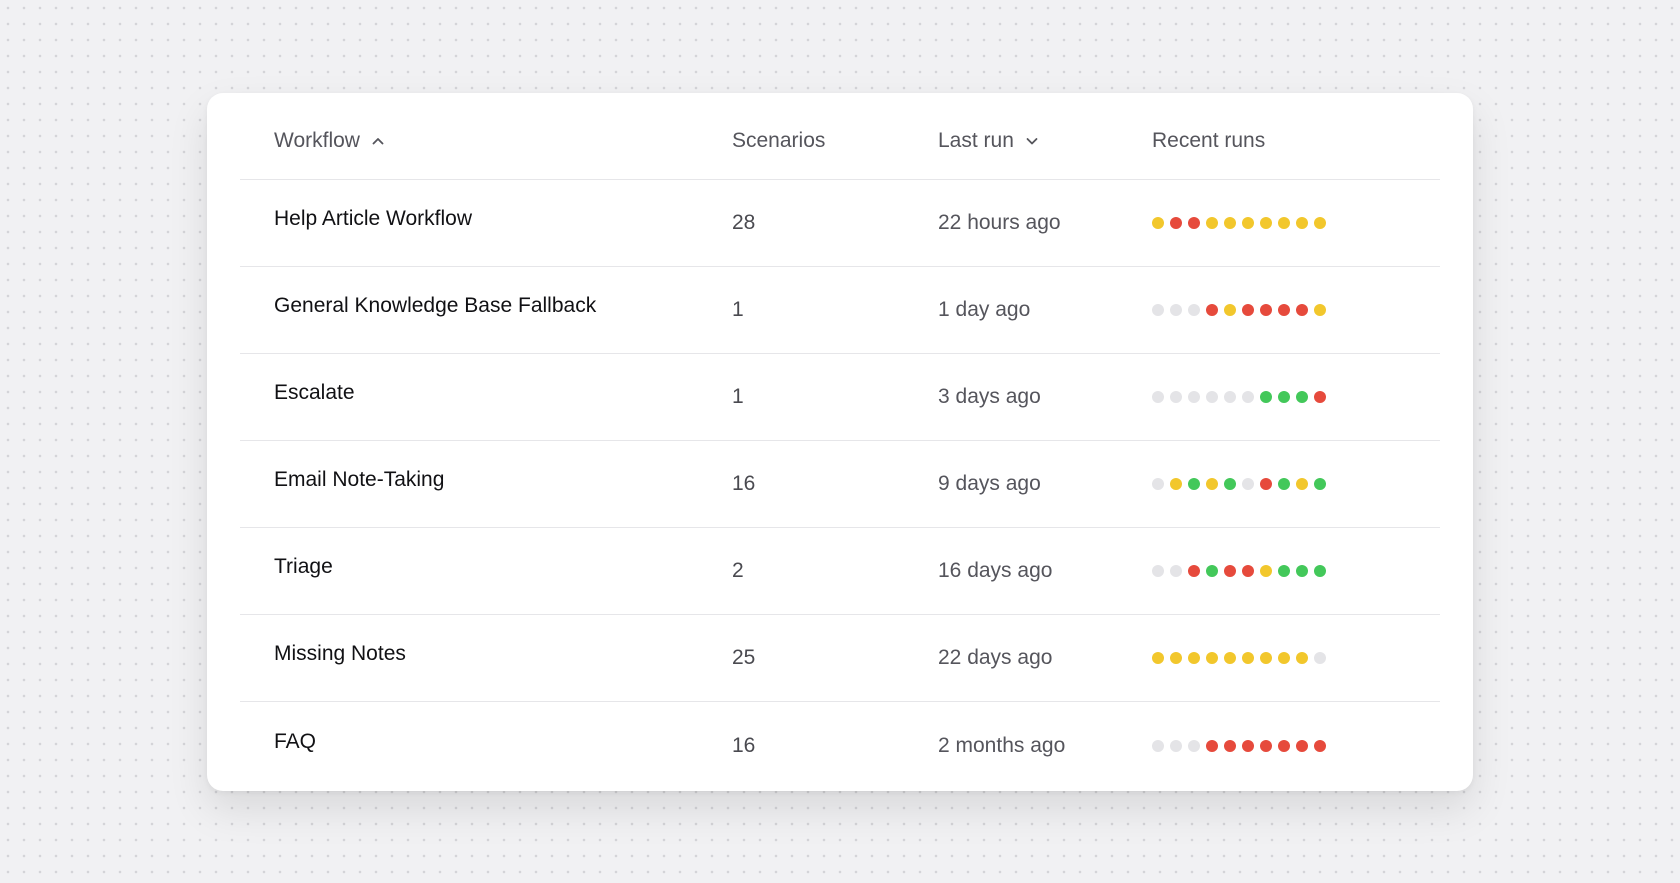  I want to click on column-header-workflow: Workflow, so click(503, 141).